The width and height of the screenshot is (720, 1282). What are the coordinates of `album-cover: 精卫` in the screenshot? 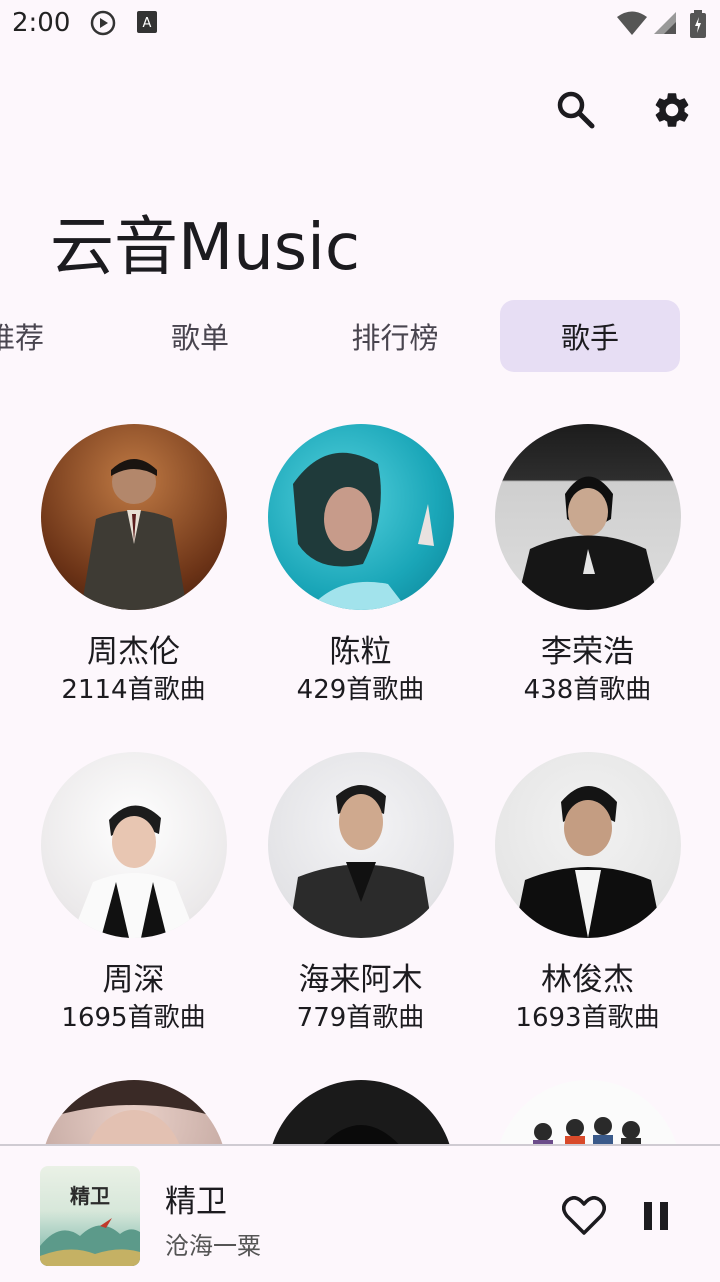 It's located at (90, 1216).